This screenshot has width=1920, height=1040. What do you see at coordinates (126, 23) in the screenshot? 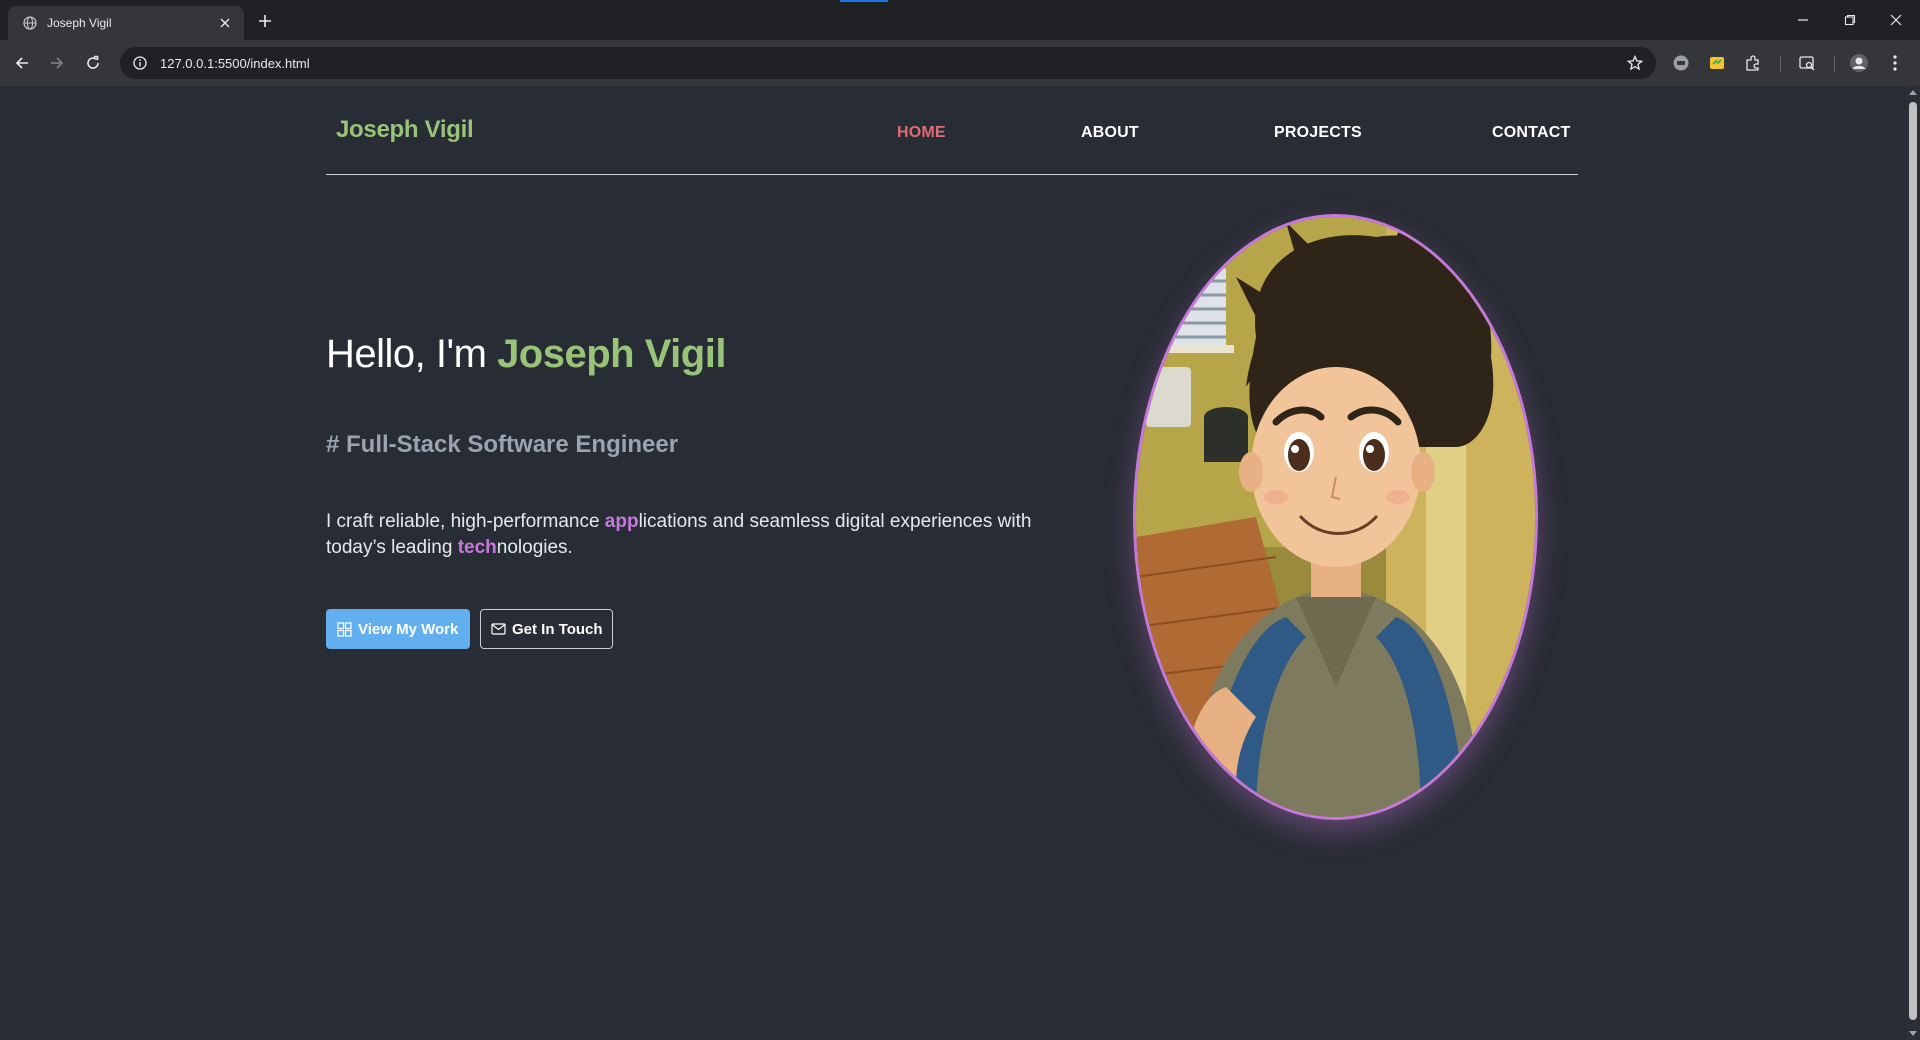
I see `browser-tab: Joseph Vigil` at bounding box center [126, 23].